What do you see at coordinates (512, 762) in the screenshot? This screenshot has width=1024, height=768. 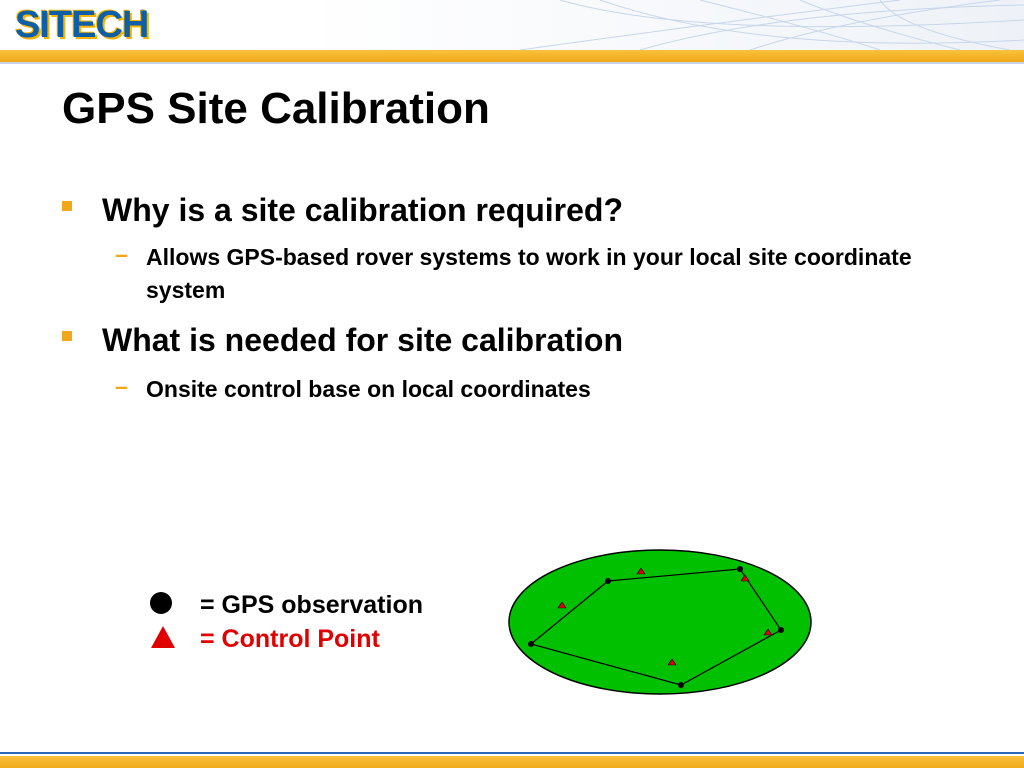 I see `footer-accent-band` at bounding box center [512, 762].